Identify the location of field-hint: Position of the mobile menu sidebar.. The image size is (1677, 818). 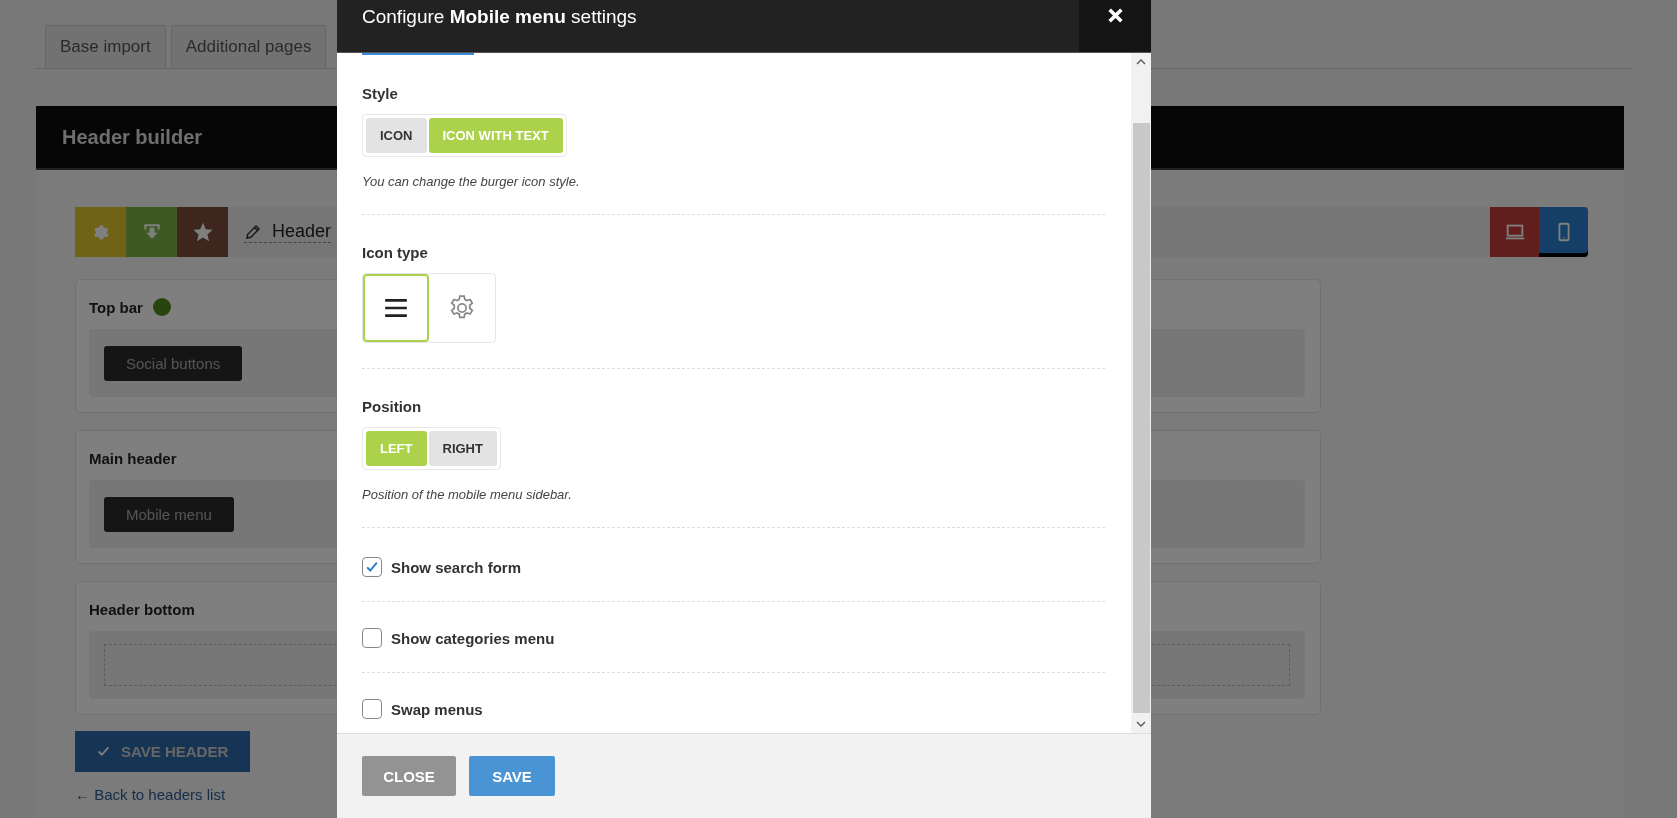
(467, 494).